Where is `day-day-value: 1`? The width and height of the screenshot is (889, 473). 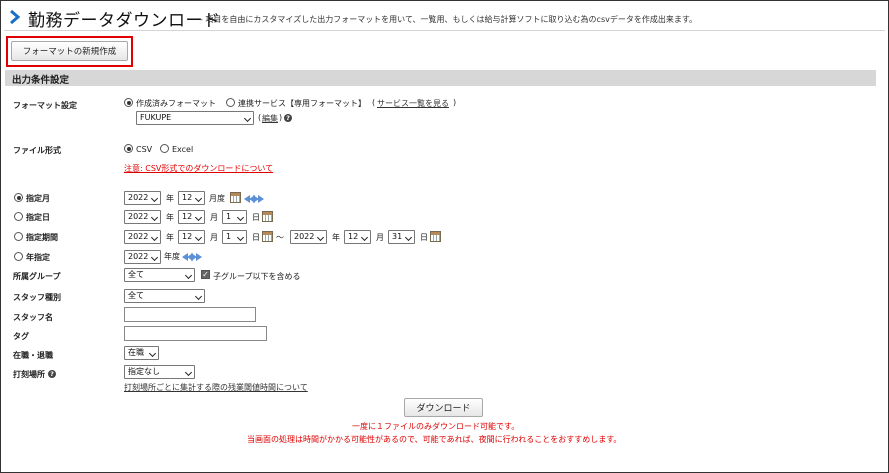
day-day-value: 1 is located at coordinates (229, 216).